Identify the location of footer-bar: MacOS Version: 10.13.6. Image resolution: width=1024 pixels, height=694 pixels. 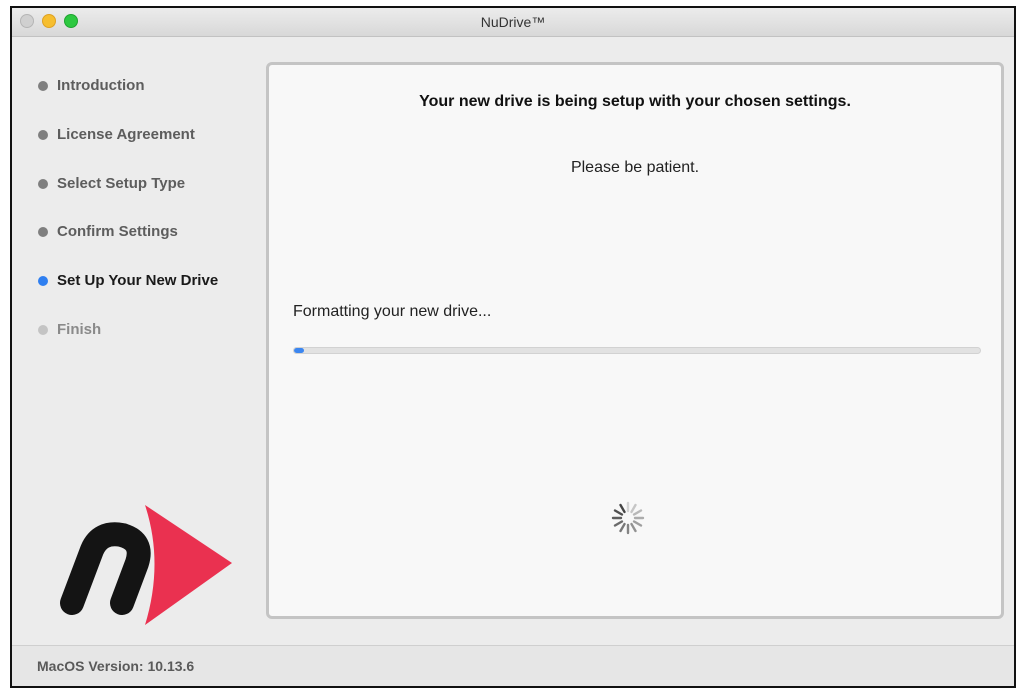
(513, 665).